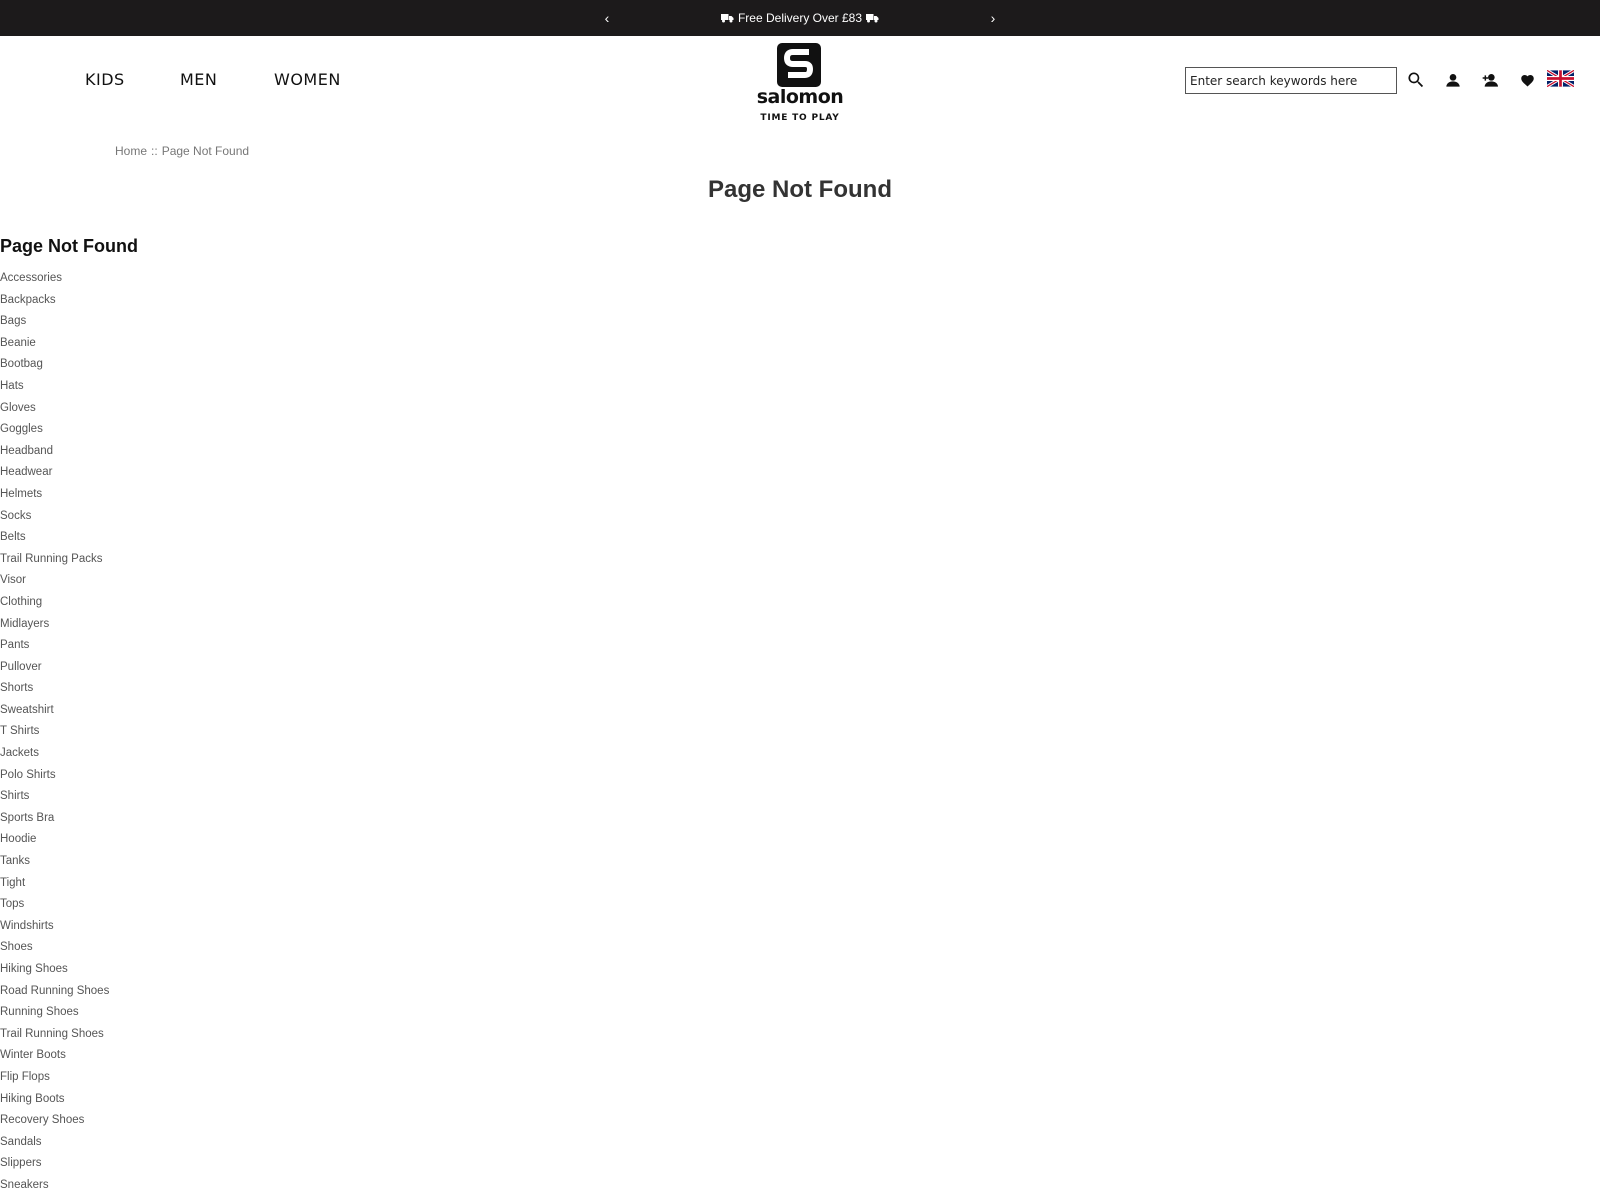 The height and width of the screenshot is (1200, 1600). I want to click on wishlist-button, so click(1527, 80).